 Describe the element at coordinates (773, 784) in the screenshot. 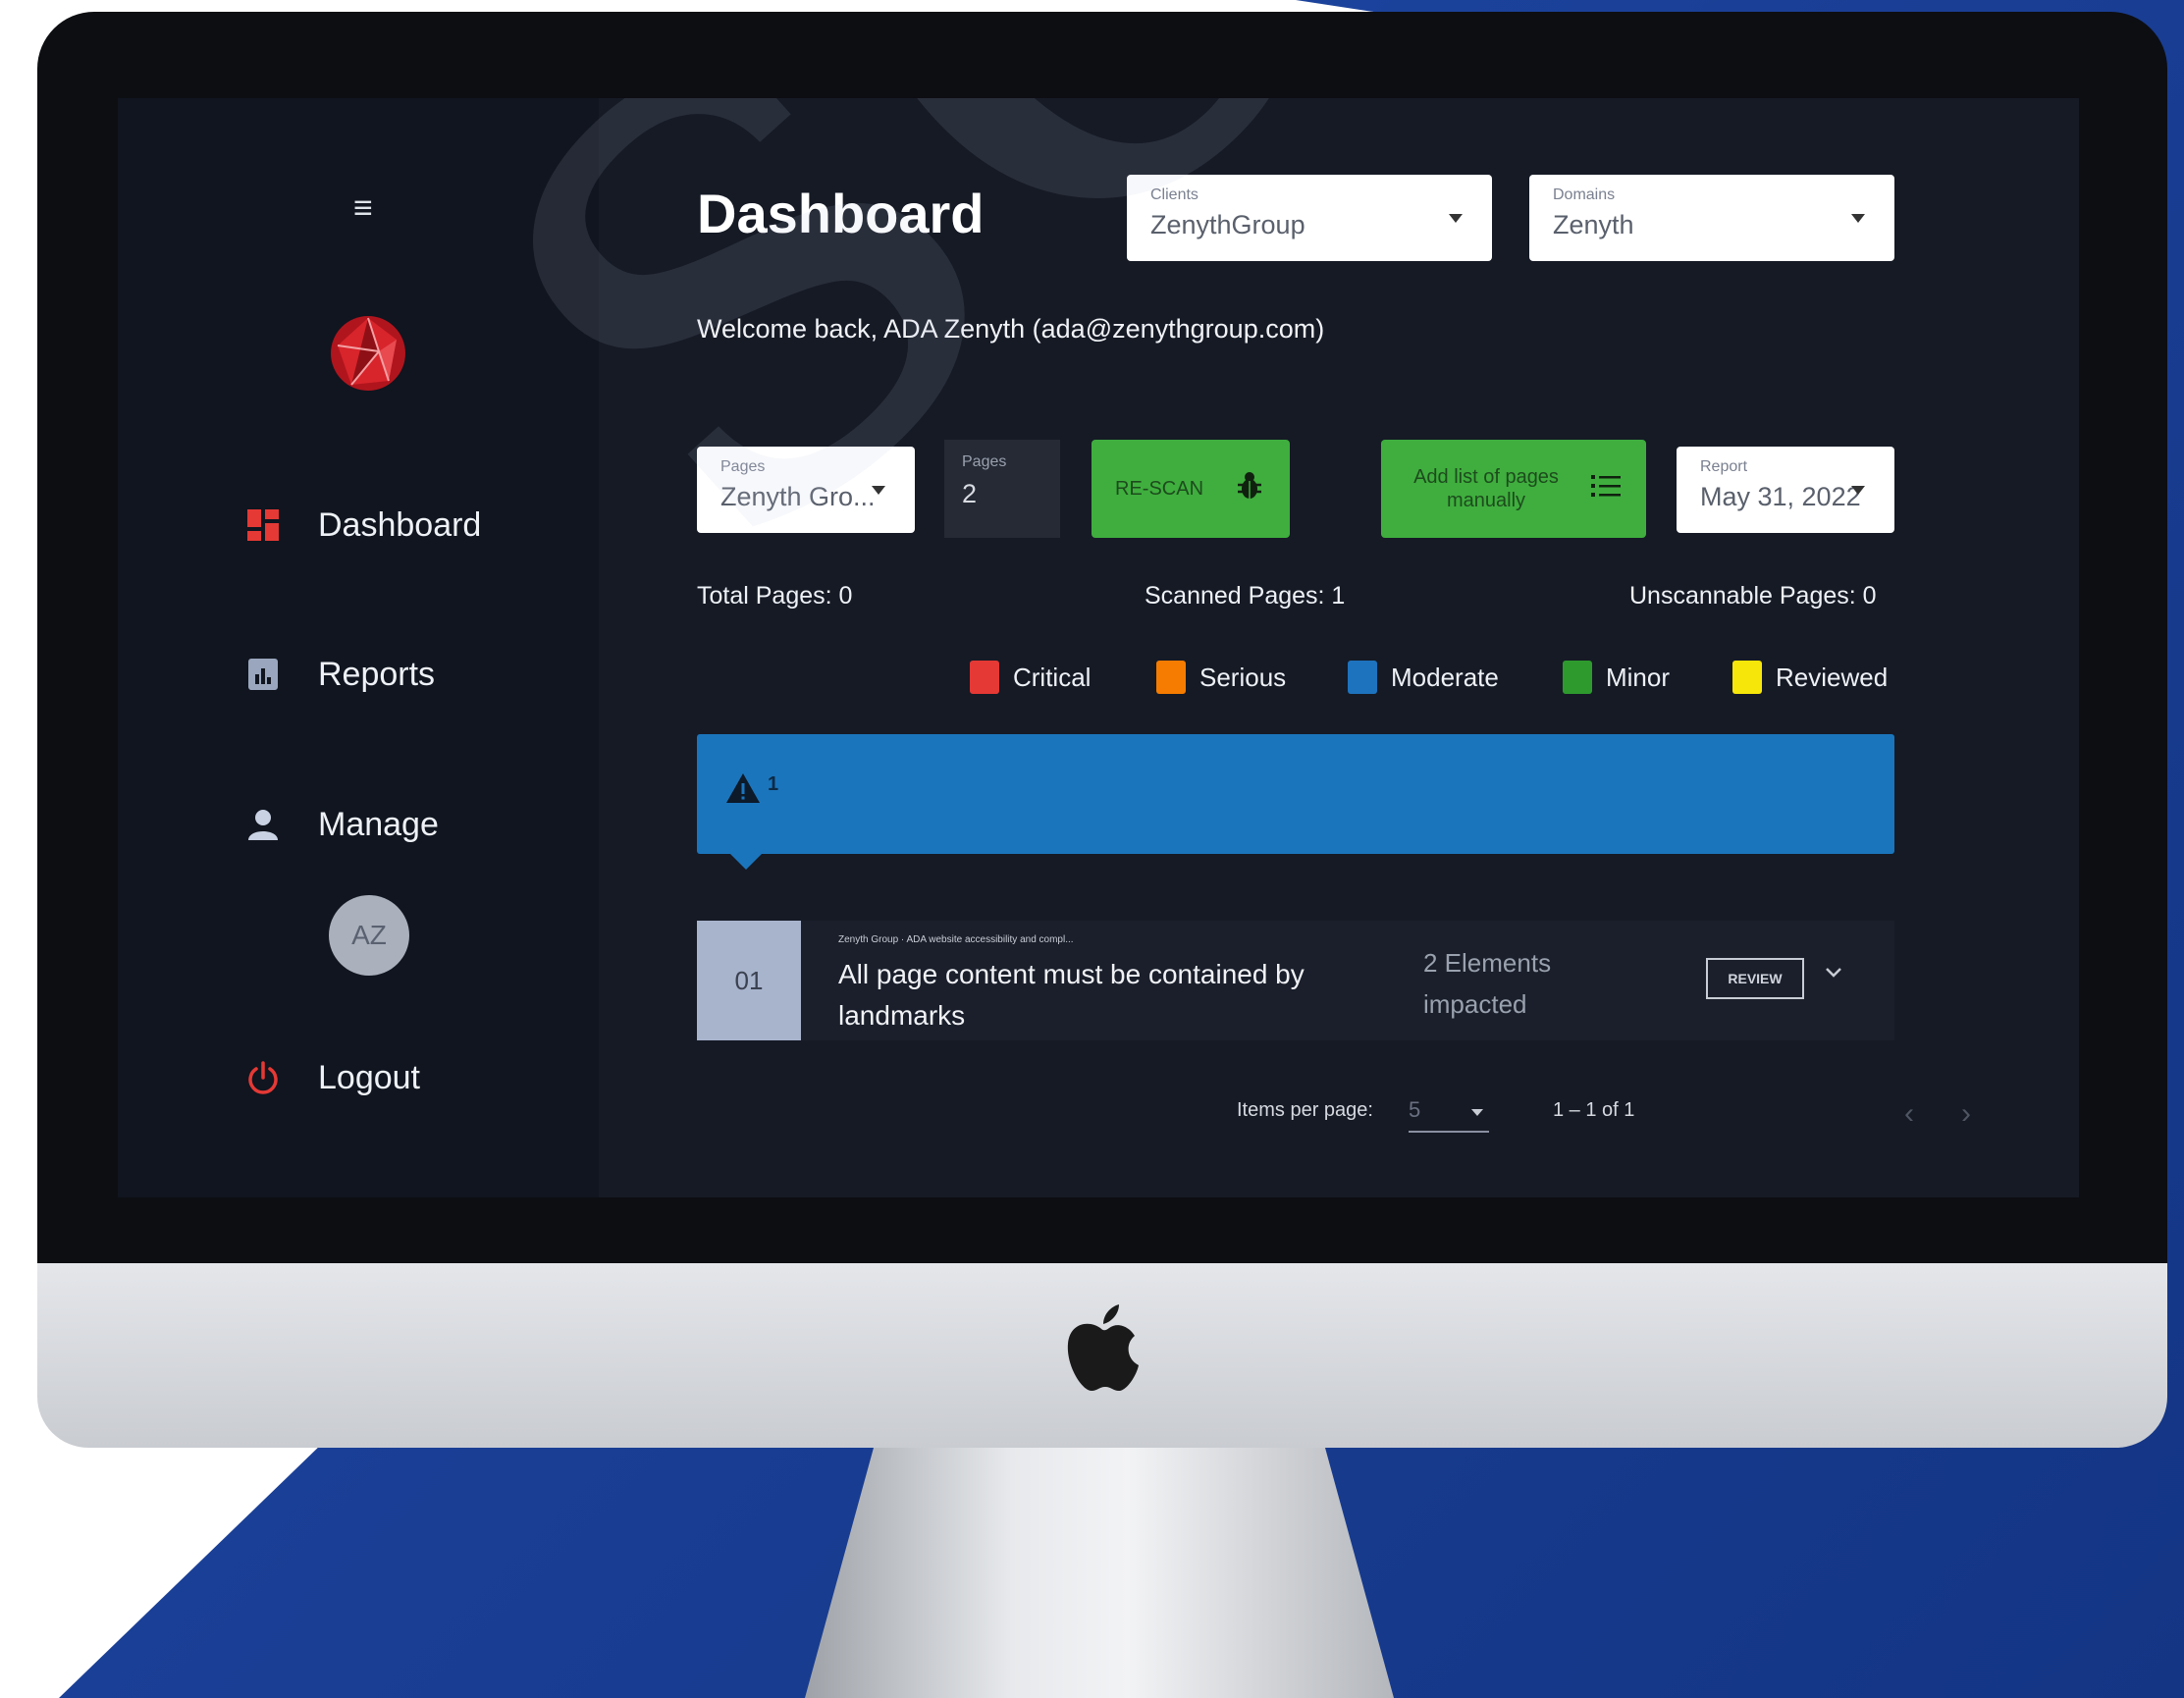

I see `summary-count: 1` at that location.